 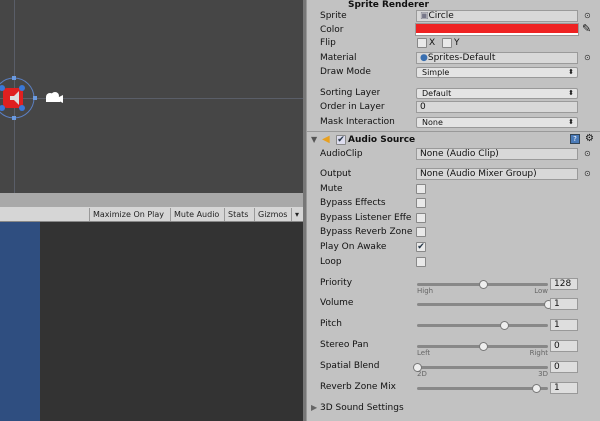 I want to click on slider-min-label: 2D, so click(x=422, y=374).